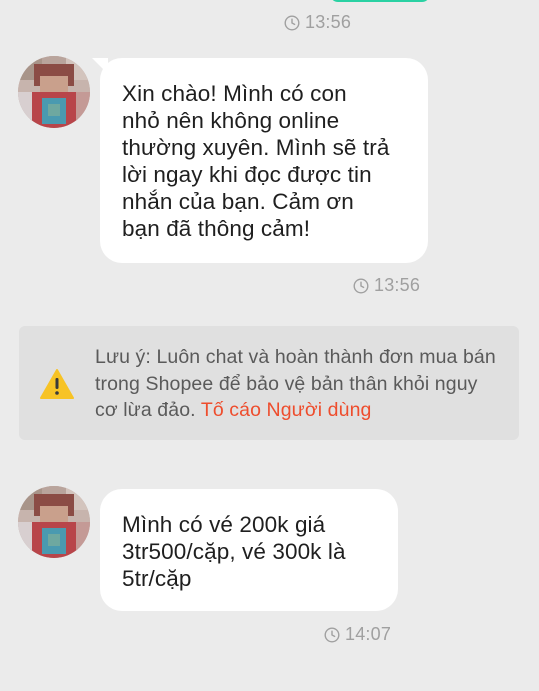 This screenshot has width=539, height=691. Describe the element at coordinates (286, 410) in the screenshot. I see `report-user-link: Tố cáo Người dùng` at that location.